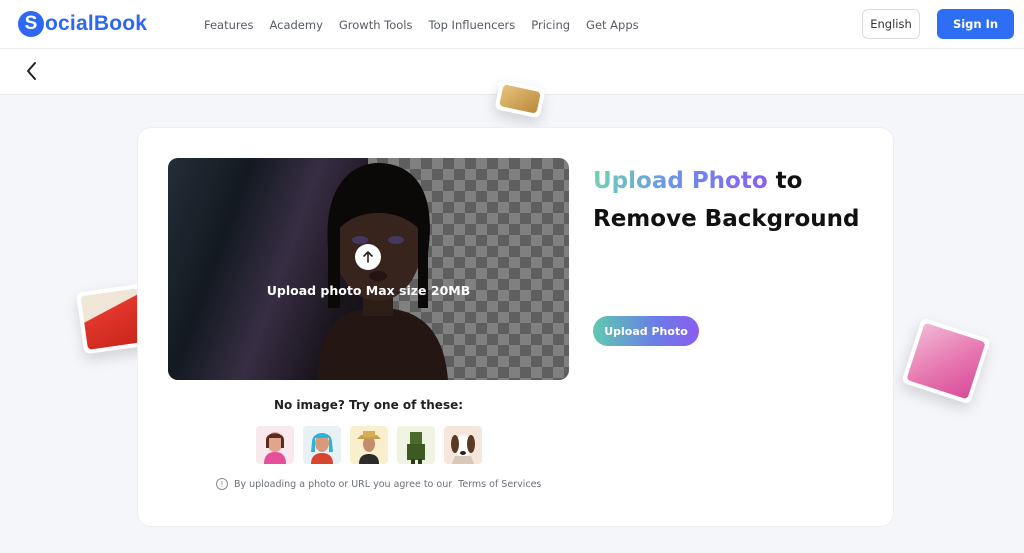 This screenshot has height=553, width=1024. Describe the element at coordinates (416, 445) in the screenshot. I see `sample-green-figure` at that location.